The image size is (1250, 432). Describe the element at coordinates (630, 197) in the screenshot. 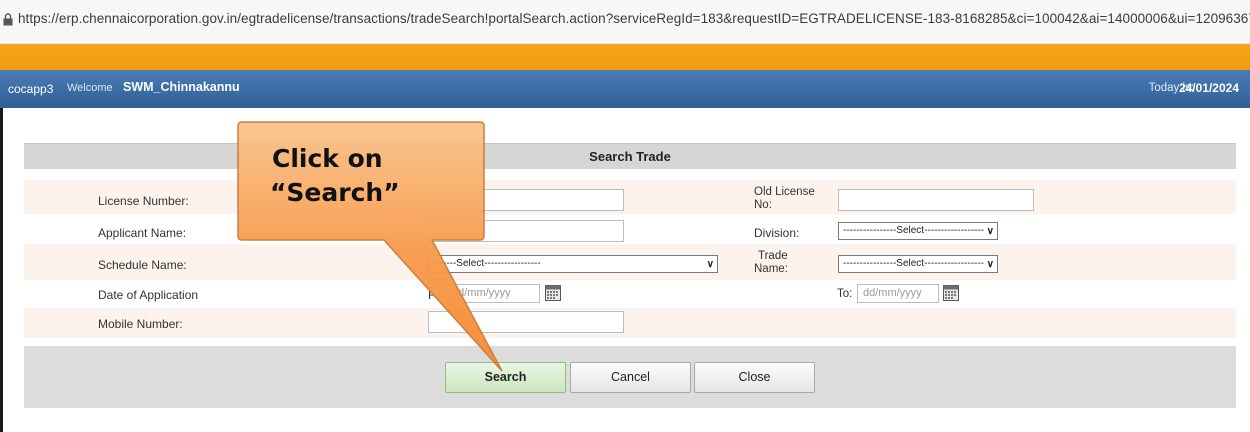

I see `form-row-license` at that location.